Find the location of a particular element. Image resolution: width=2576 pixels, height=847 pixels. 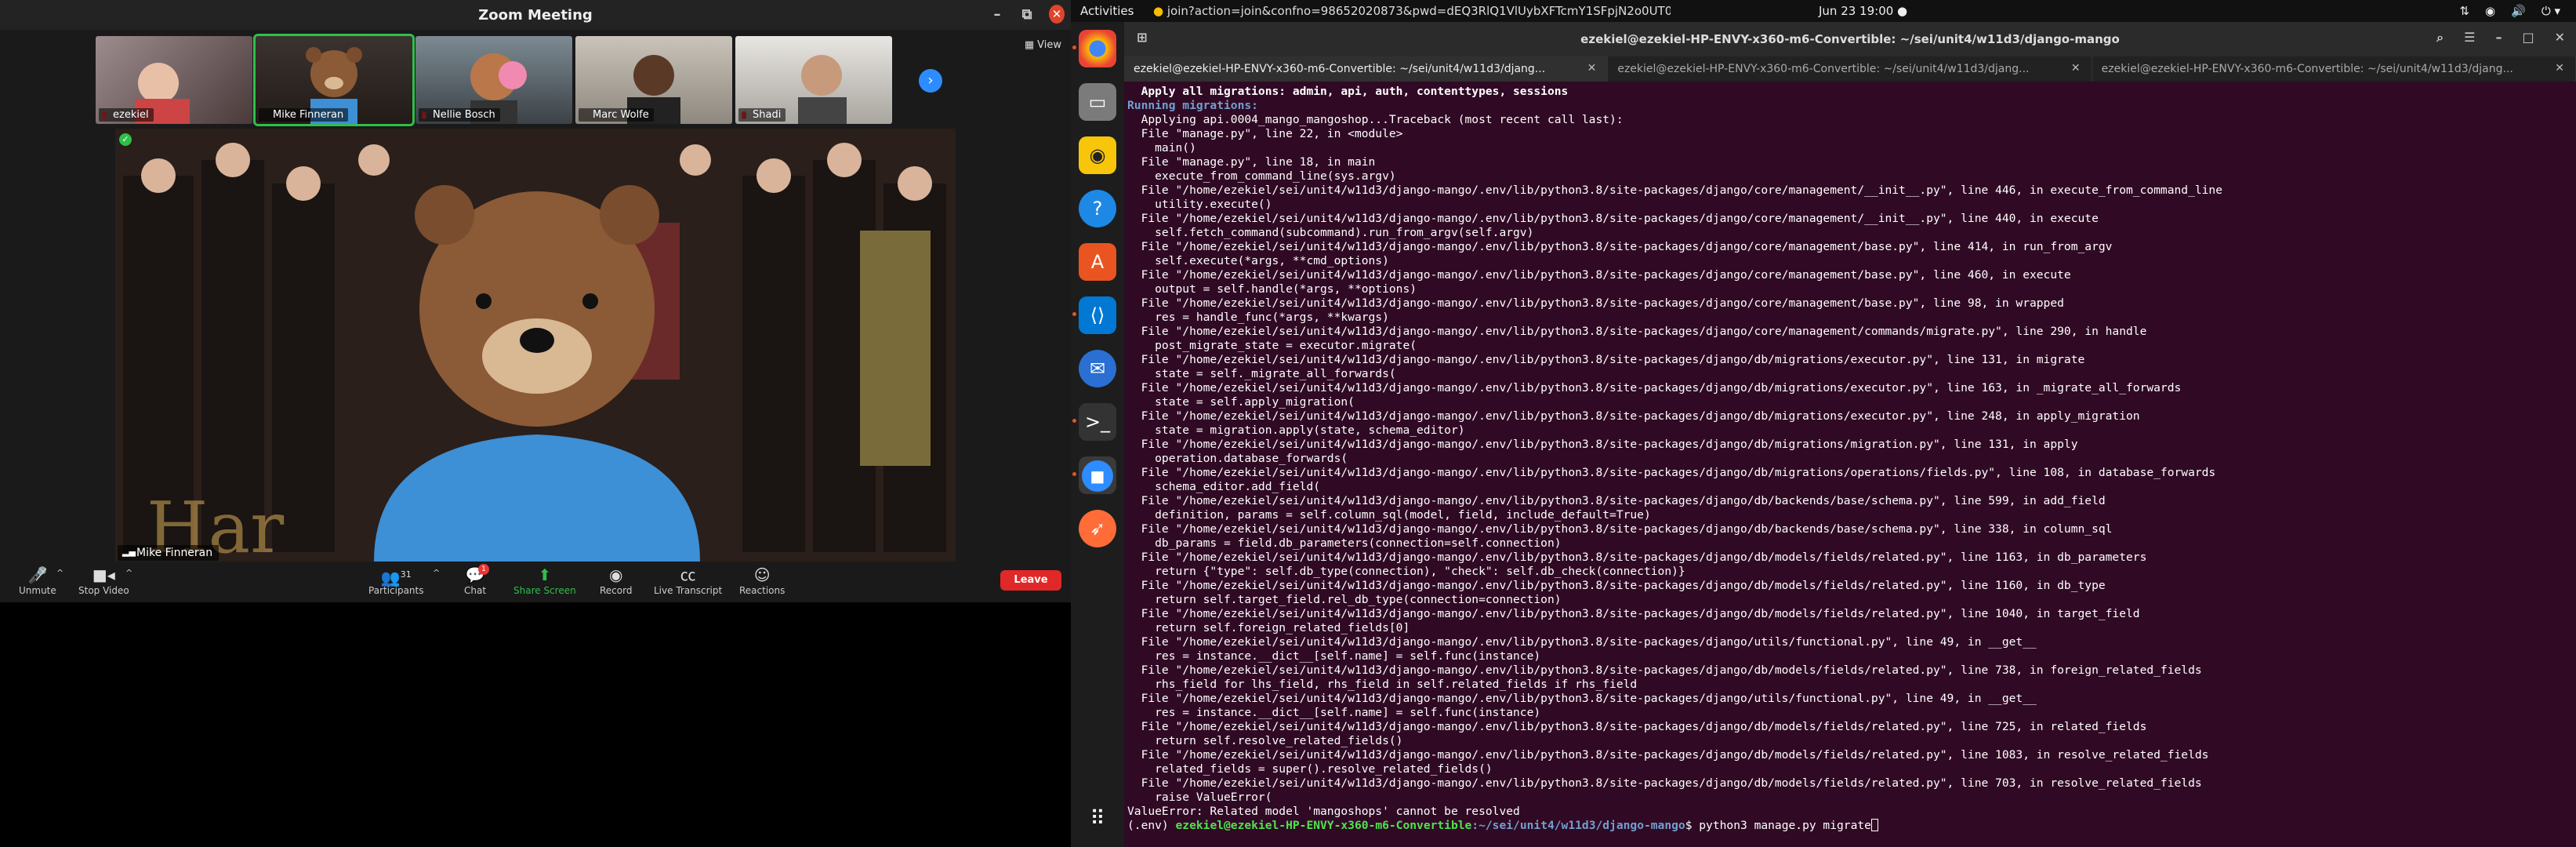

files-icon: ▭ is located at coordinates (1097, 102).